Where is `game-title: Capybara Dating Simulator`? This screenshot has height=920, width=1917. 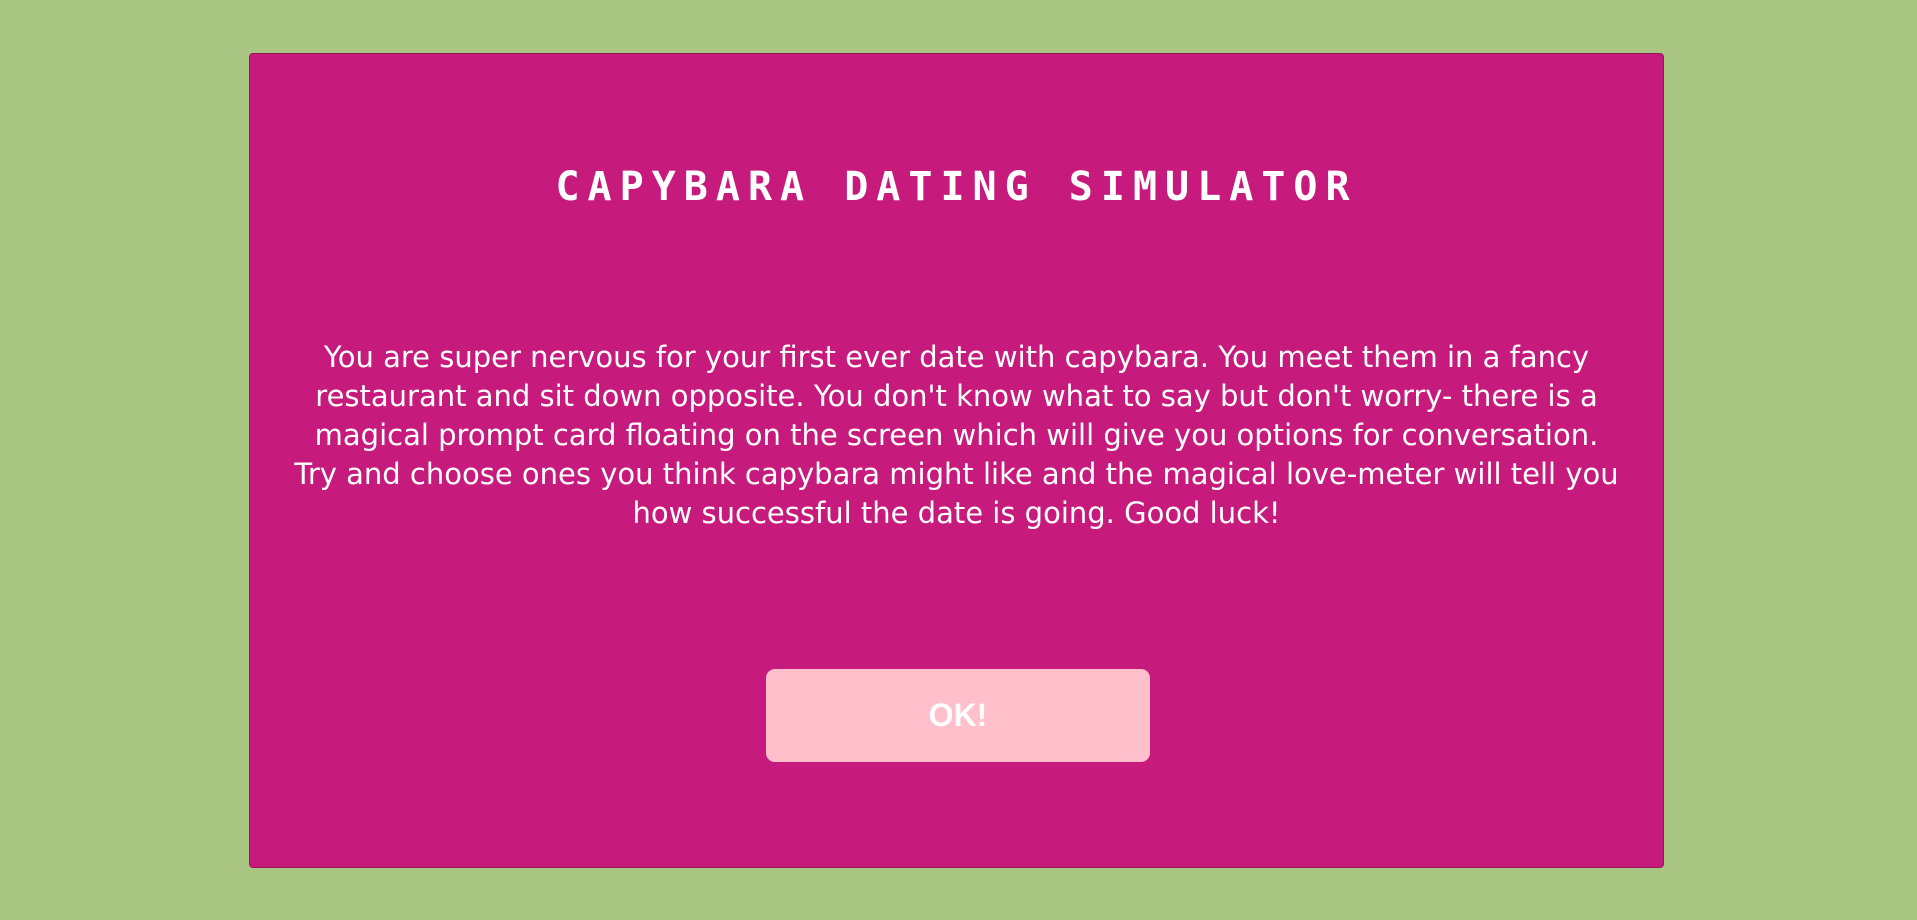
game-title: Capybara Dating Simulator is located at coordinates (956, 187).